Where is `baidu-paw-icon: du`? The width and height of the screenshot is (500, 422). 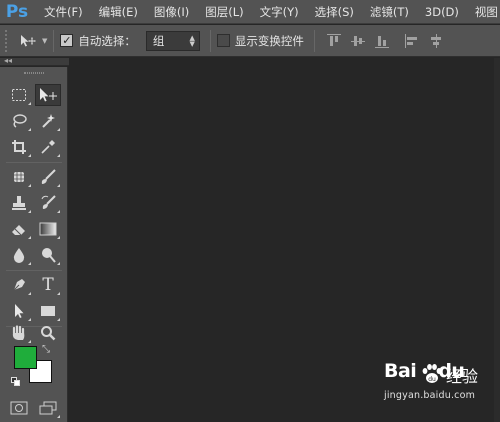 baidu-paw-icon: du is located at coordinates (432, 373).